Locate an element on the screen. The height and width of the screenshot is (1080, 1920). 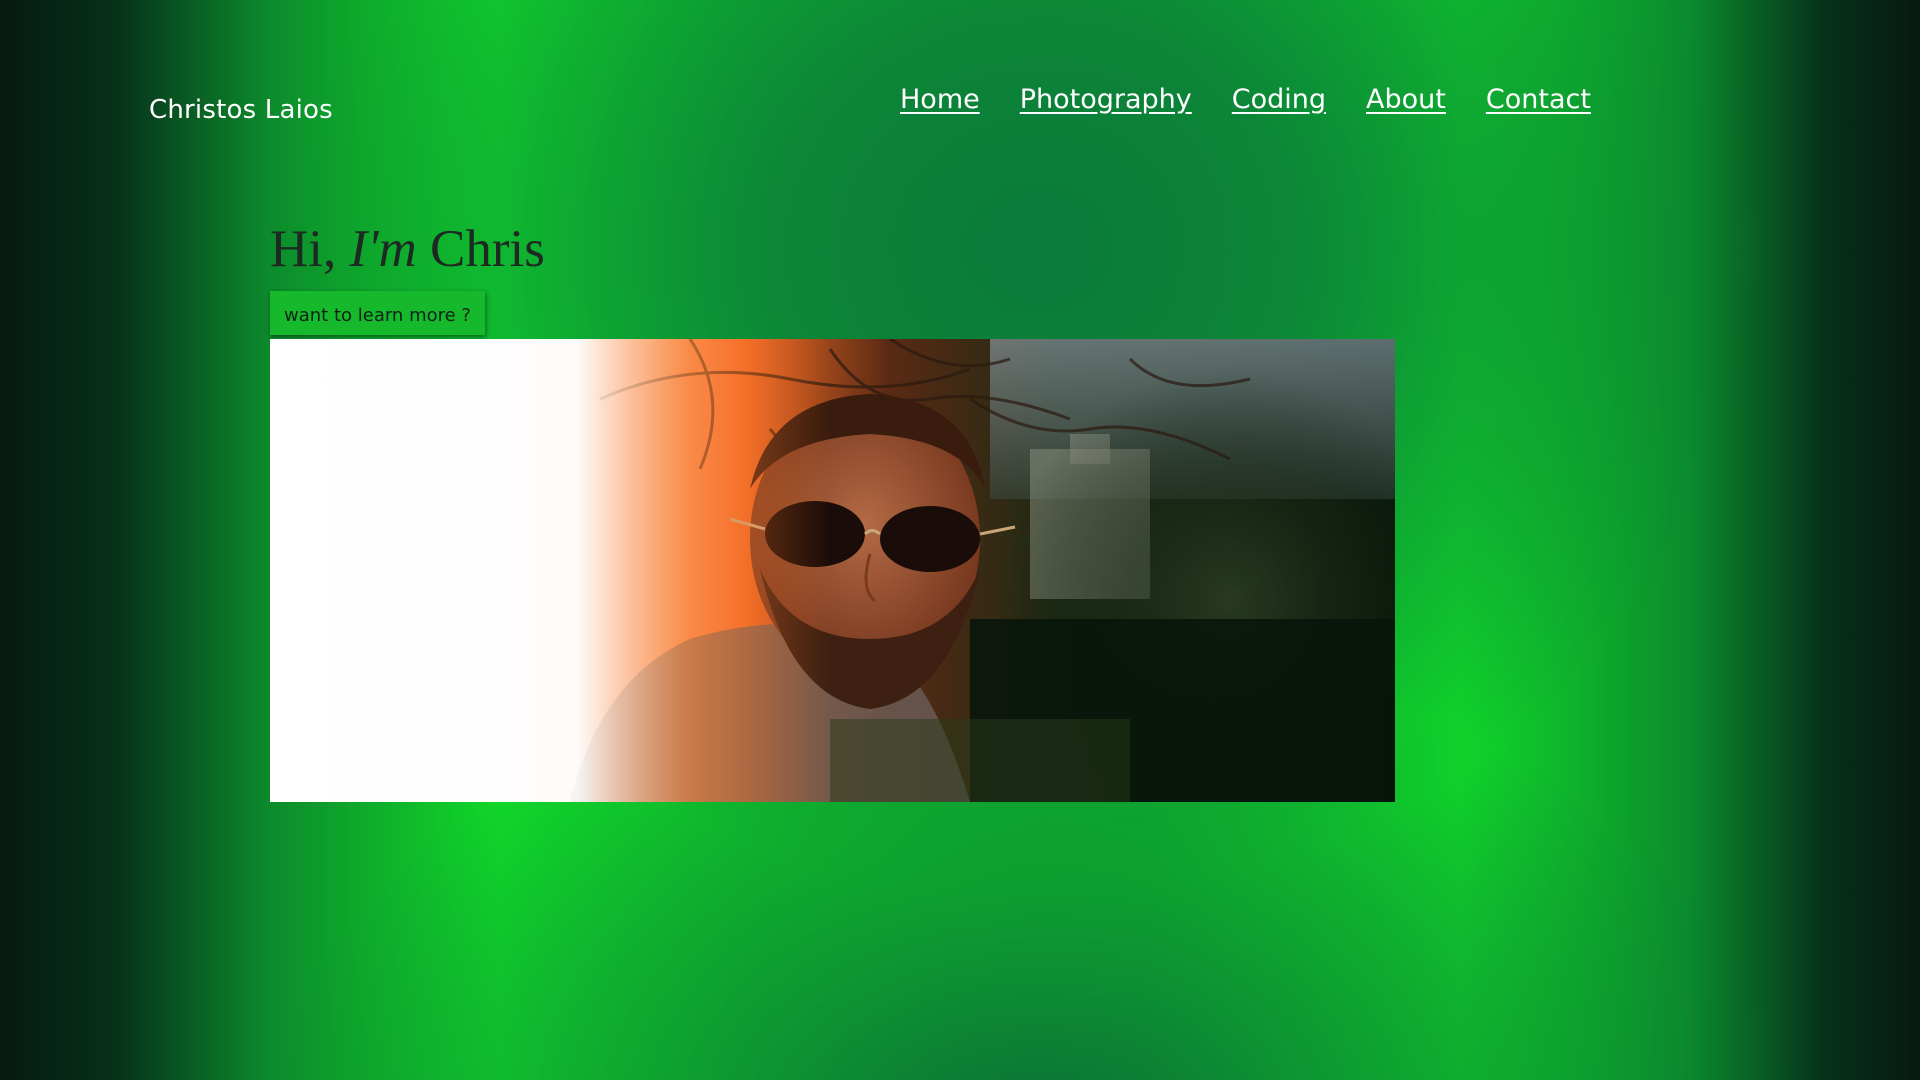
learn-more-button: want to learn more ? is located at coordinates (377, 313).